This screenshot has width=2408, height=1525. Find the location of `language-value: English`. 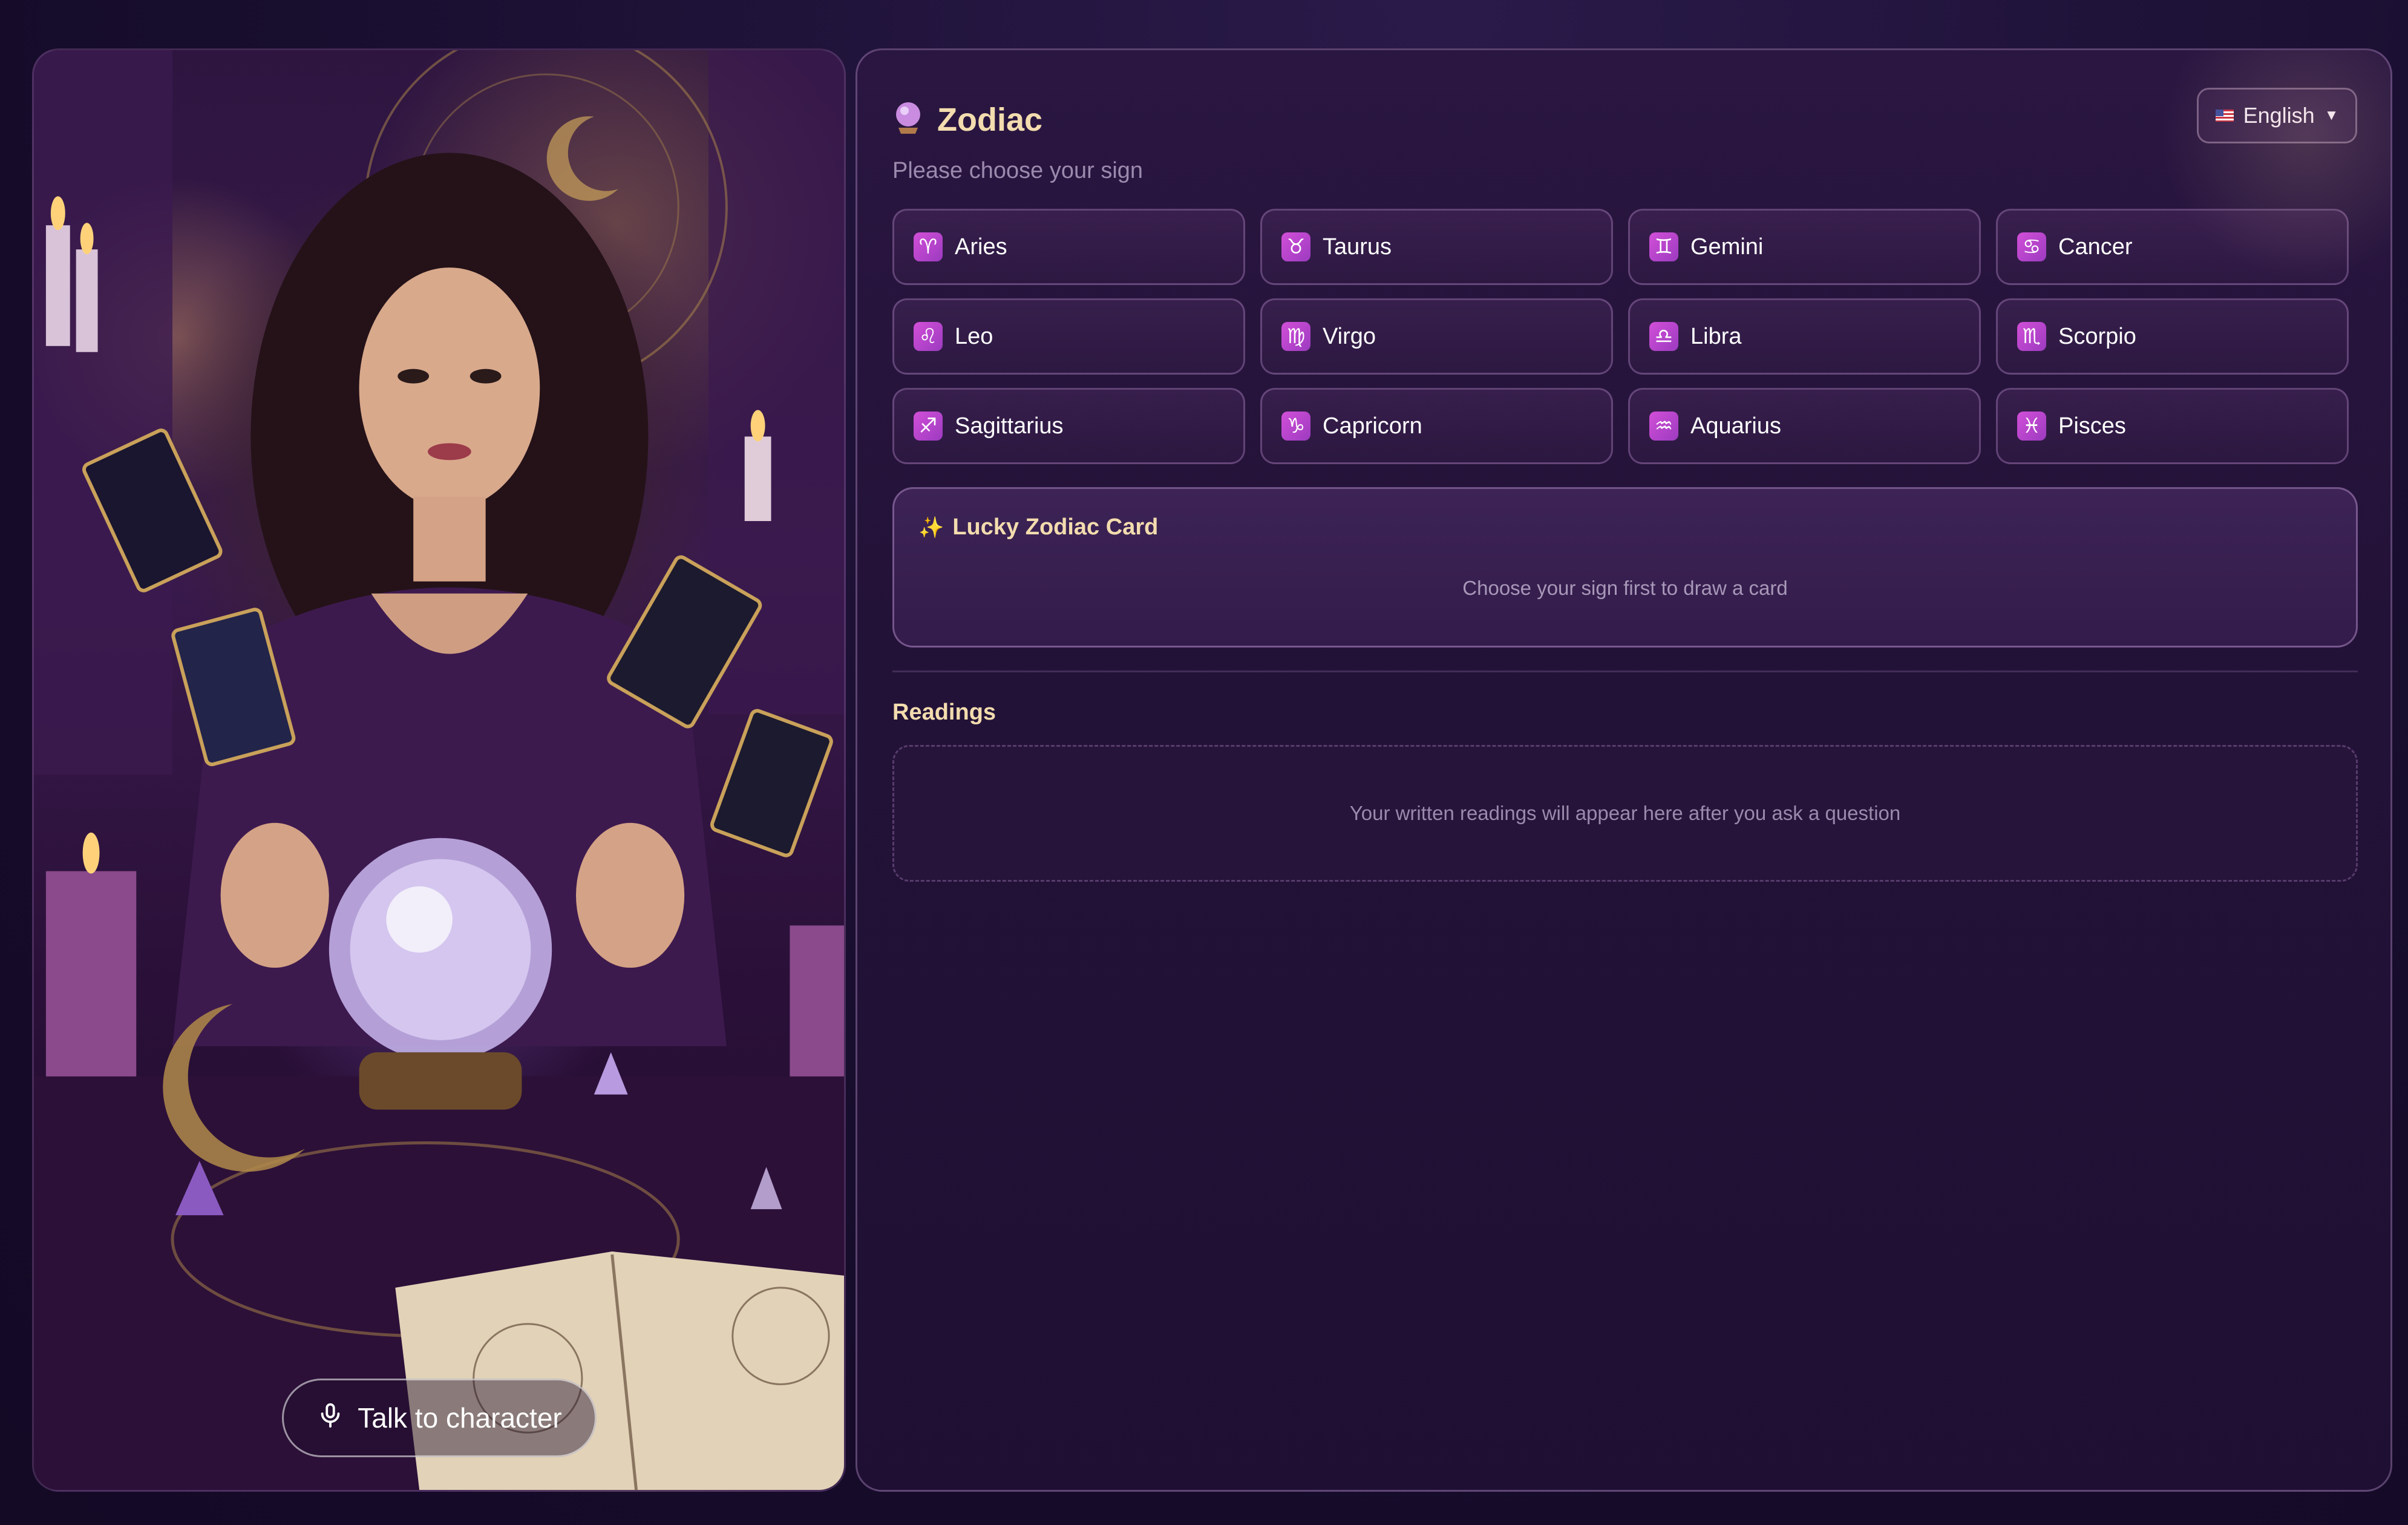

language-value: English is located at coordinates (2279, 115).